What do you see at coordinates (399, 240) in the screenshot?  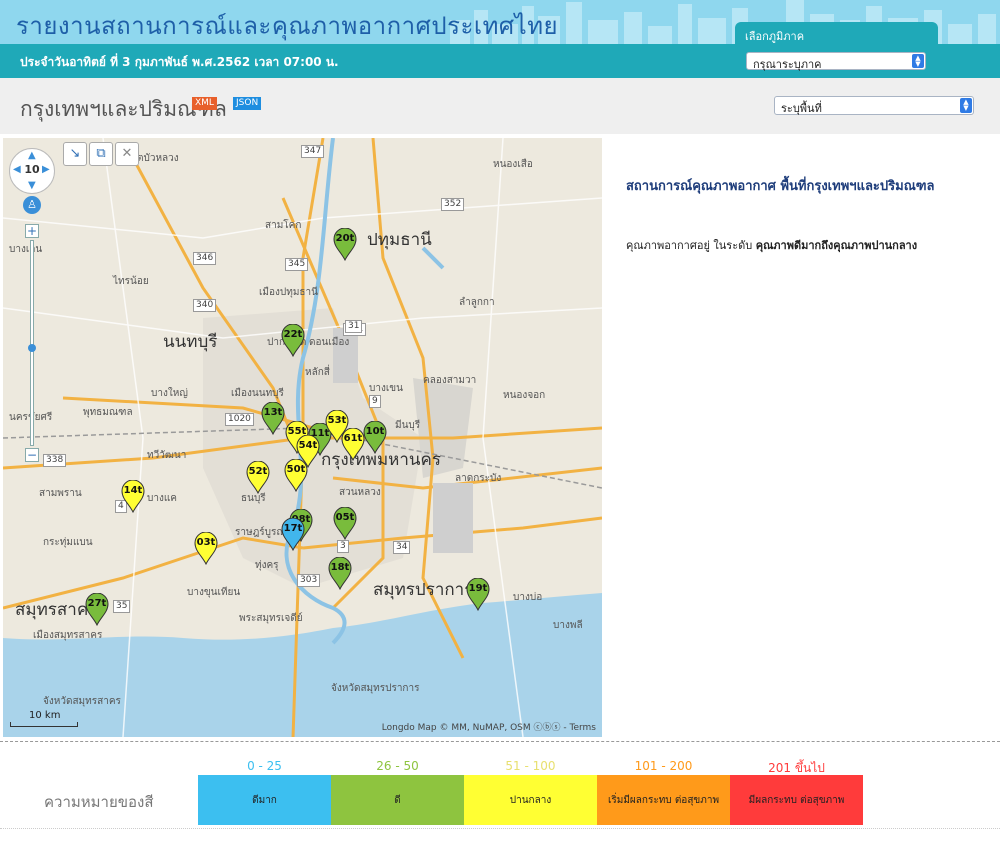 I see `map-label: ปทุมธานี` at bounding box center [399, 240].